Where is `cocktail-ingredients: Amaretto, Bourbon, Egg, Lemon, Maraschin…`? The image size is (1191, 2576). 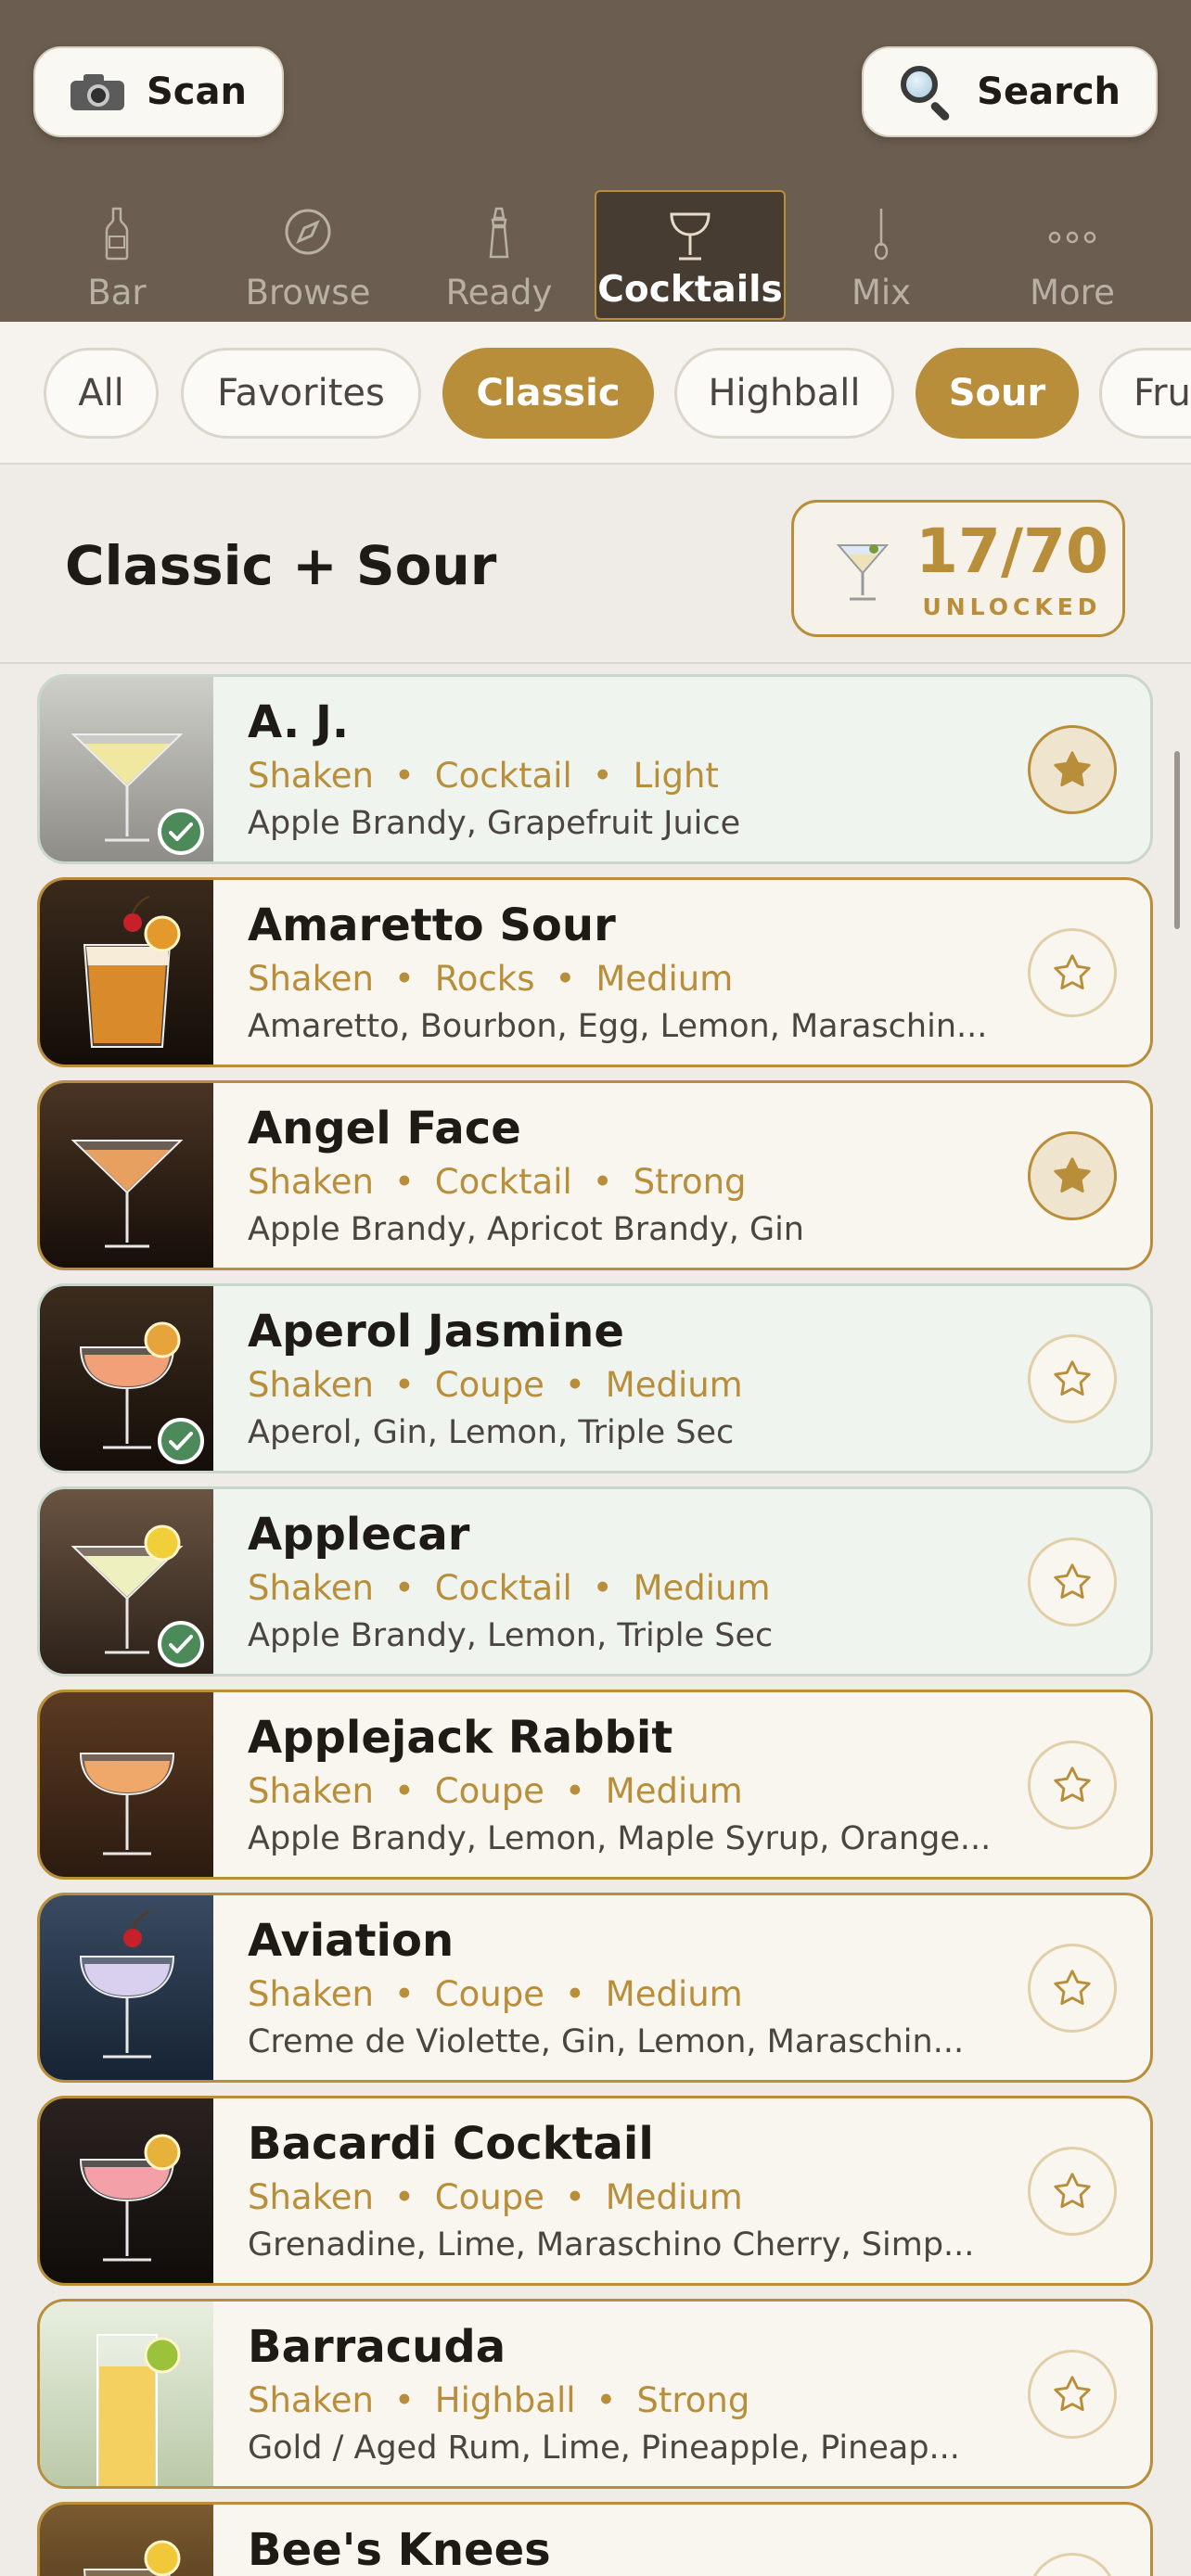
cocktail-ingredients: Amaretto, Bourbon, Egg, Lemon, Maraschin… is located at coordinates (618, 1026).